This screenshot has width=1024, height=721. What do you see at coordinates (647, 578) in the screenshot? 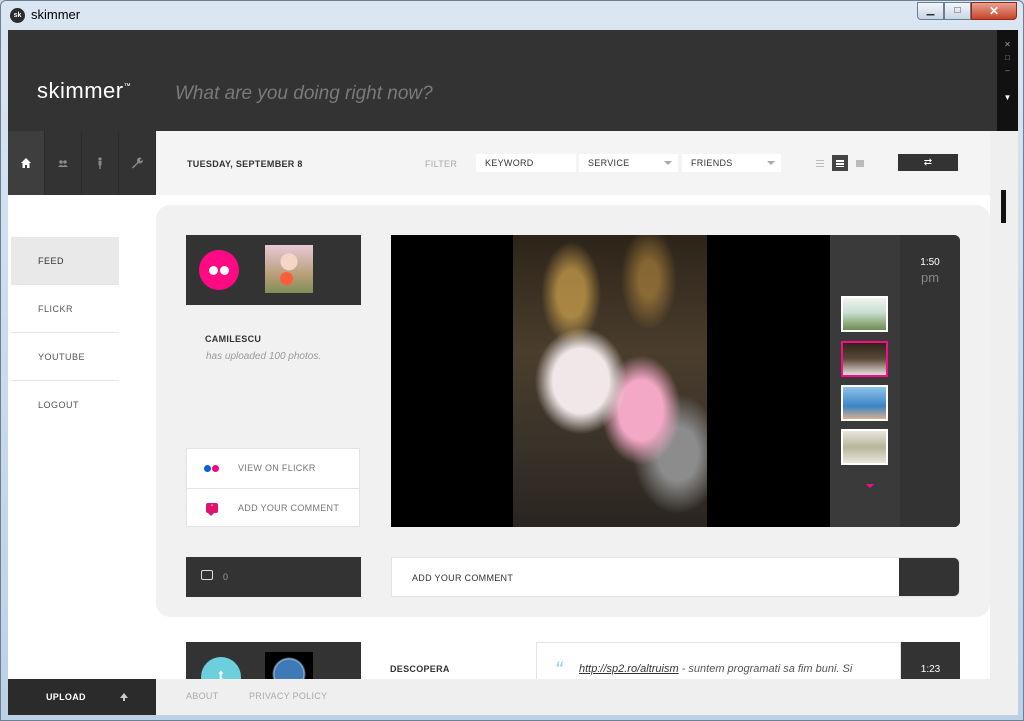
I see `comment-input` at bounding box center [647, 578].